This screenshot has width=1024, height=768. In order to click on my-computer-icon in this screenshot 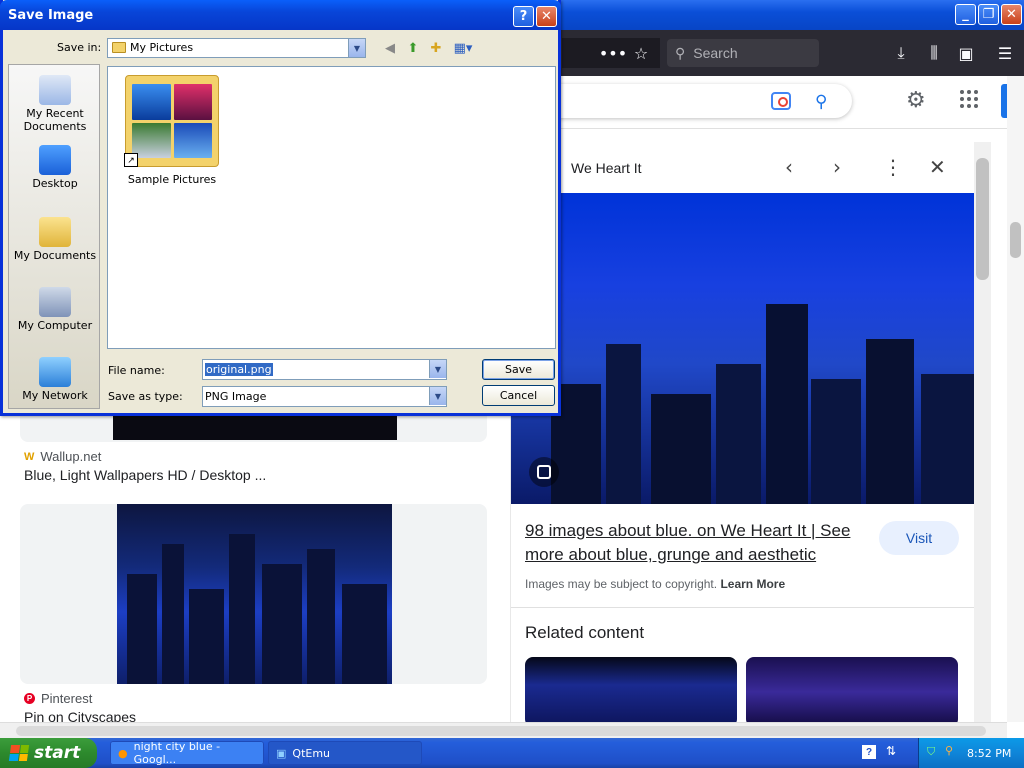, I will do `click(55, 302)`.